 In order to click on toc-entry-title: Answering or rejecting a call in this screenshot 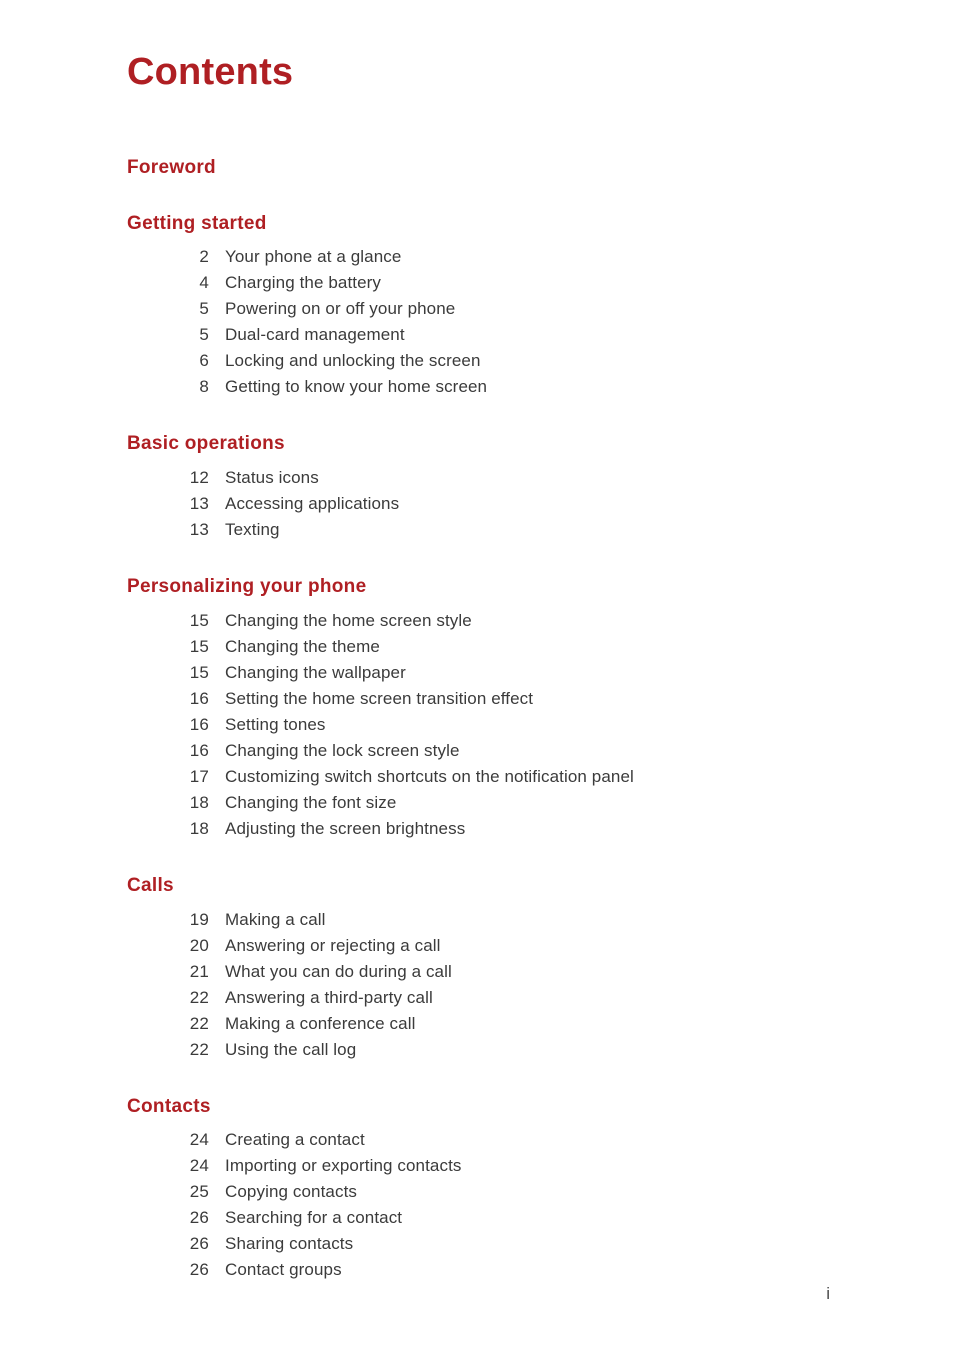, I will do `click(333, 945)`.